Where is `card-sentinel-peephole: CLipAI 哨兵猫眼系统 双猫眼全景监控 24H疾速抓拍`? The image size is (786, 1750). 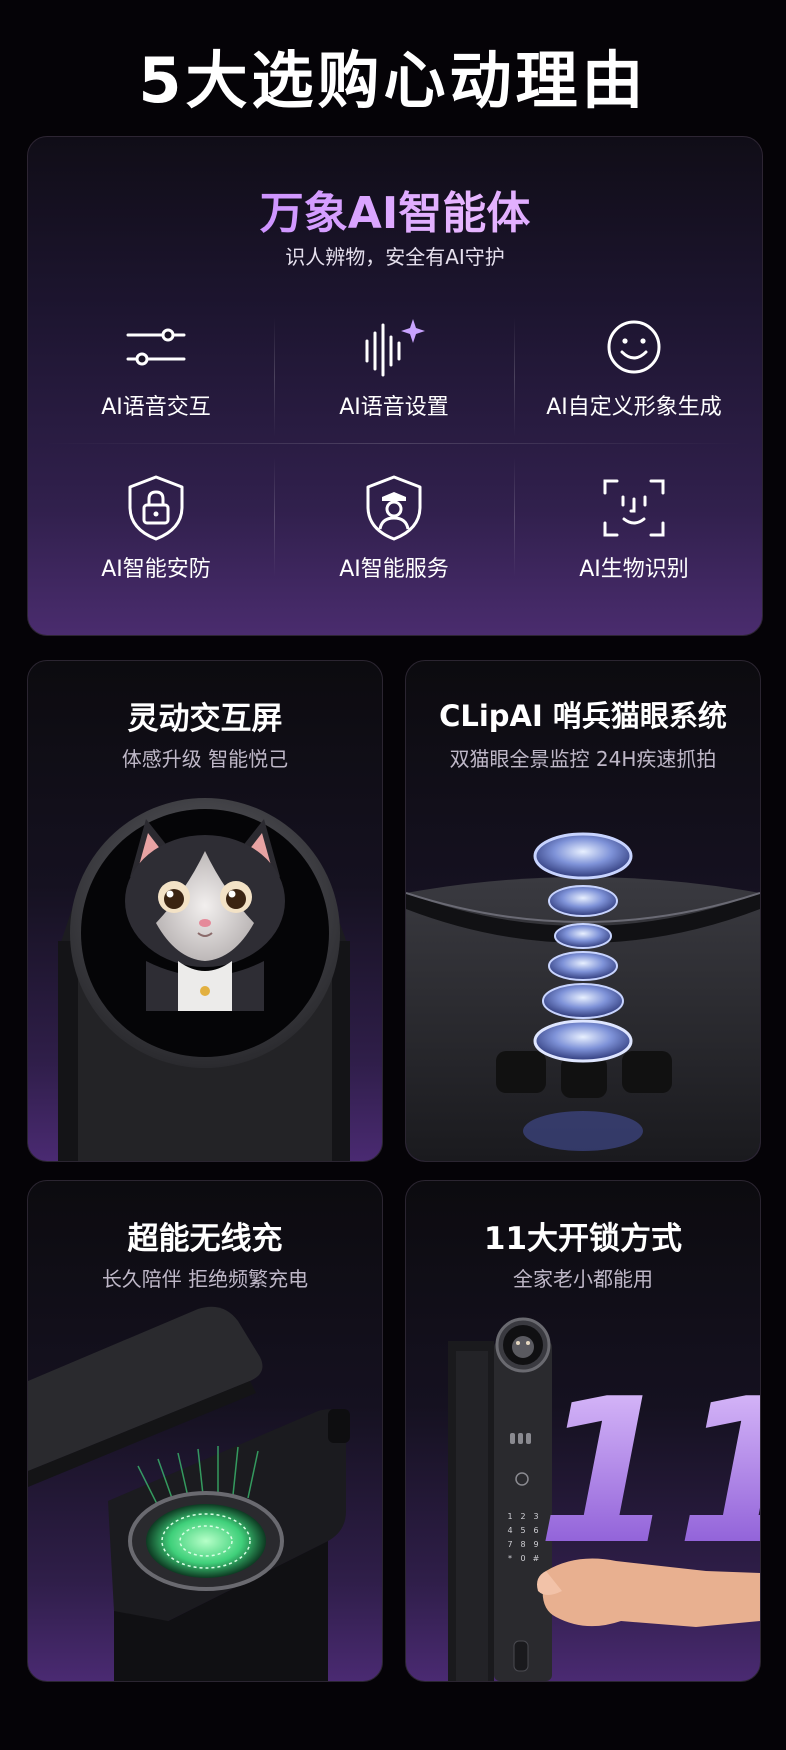
card-sentinel-peephole: CLipAI 哨兵猫眼系统 双猫眼全景监控 24H疾速抓拍 is located at coordinates (583, 911).